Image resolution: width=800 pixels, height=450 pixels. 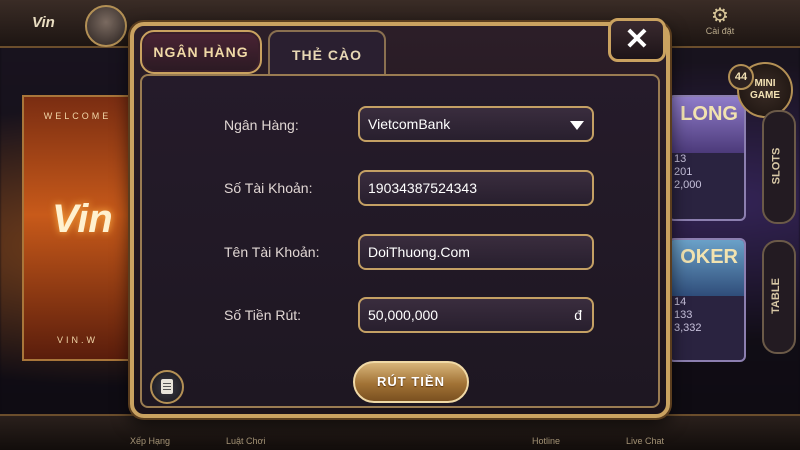 I want to click on account-number-input: 19034387524343, so click(x=476, y=188).